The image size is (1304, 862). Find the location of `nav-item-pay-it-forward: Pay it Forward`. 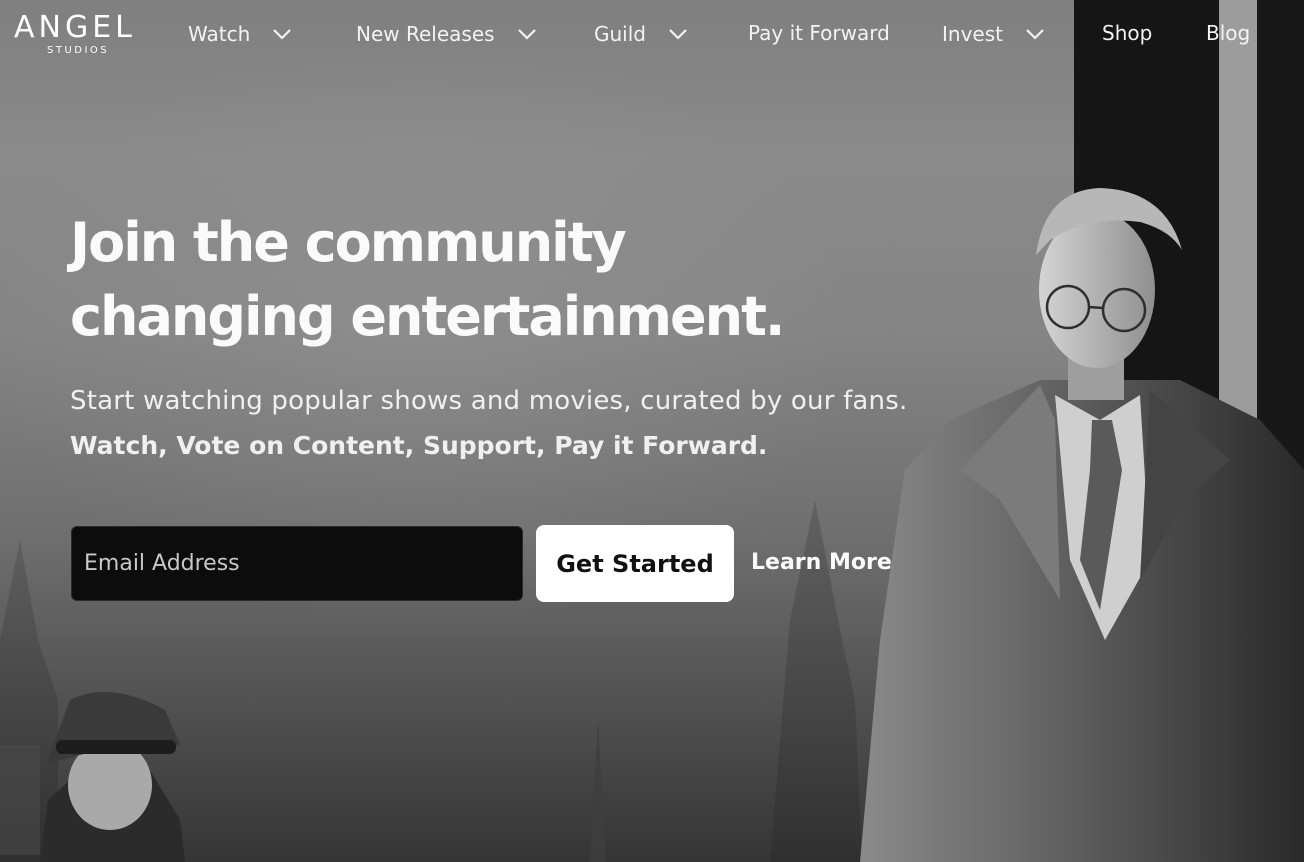

nav-item-pay-it-forward: Pay it Forward is located at coordinates (819, 34).